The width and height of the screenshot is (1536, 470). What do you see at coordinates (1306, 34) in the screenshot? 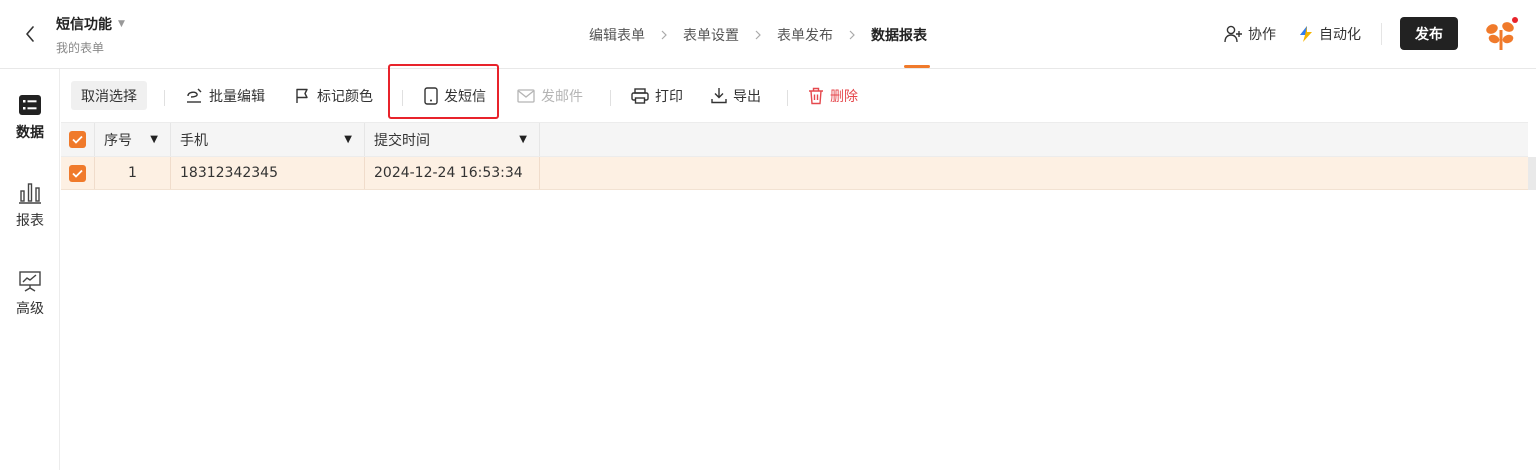
I see `lightning-icon` at bounding box center [1306, 34].